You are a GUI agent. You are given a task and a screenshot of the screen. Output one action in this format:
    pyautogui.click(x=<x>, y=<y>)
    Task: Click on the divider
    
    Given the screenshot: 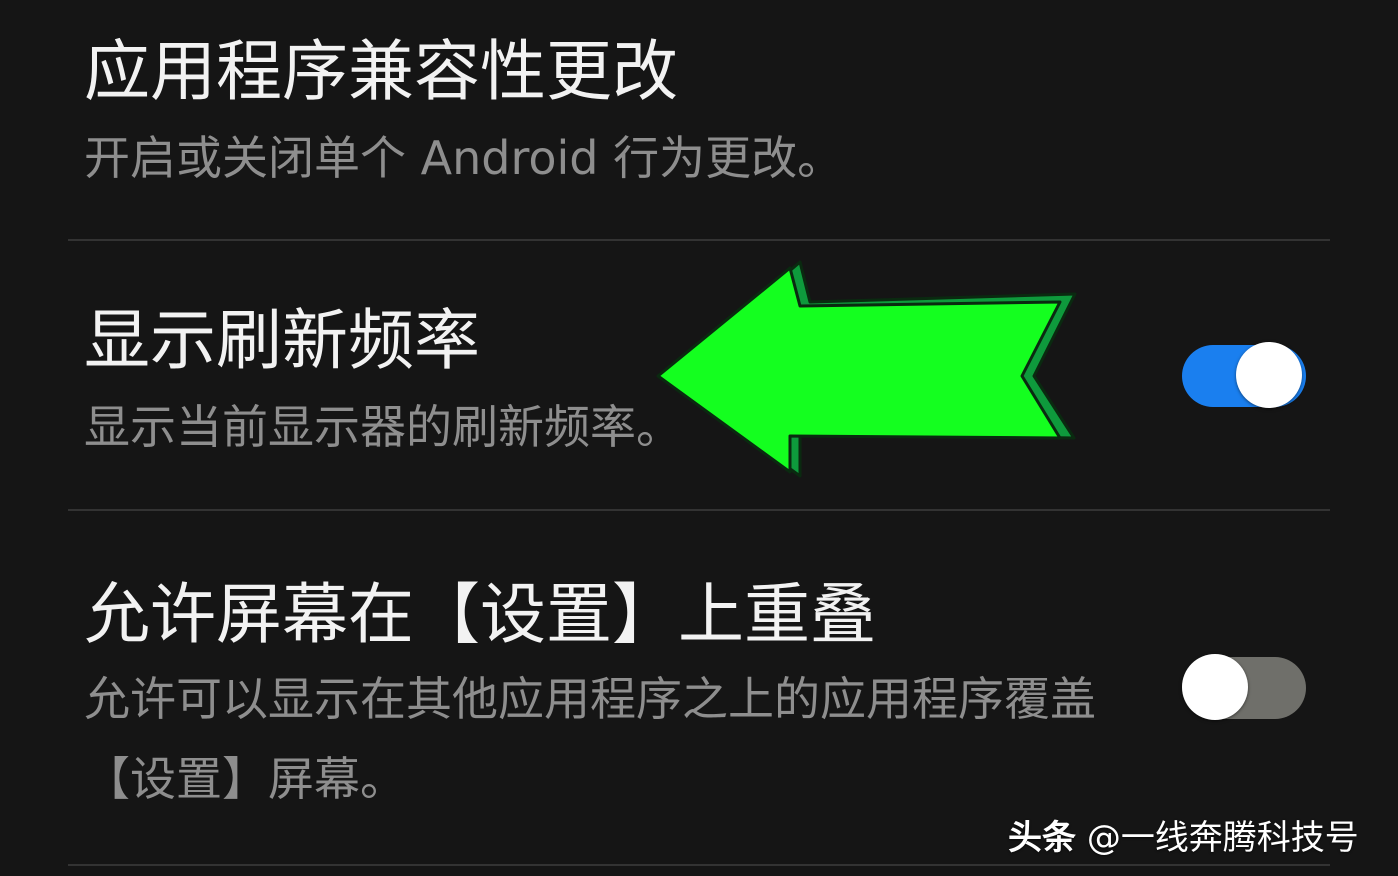 What is the action you would take?
    pyautogui.click(x=699, y=865)
    